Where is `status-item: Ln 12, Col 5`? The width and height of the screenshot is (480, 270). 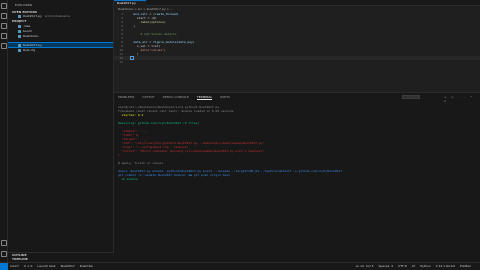
status-item: Ln 12, Col 5 is located at coordinates (365, 266).